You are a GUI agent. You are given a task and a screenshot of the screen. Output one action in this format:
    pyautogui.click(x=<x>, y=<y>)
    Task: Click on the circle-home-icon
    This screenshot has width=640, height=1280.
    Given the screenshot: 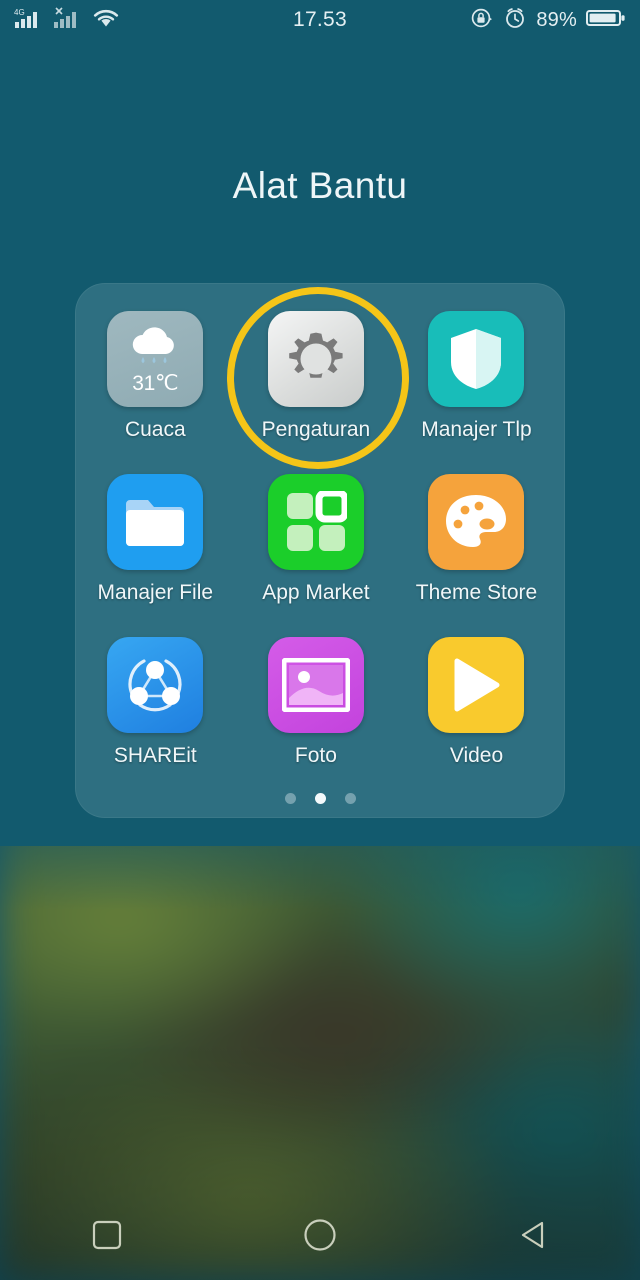 What is the action you would take?
    pyautogui.click(x=320, y=1237)
    